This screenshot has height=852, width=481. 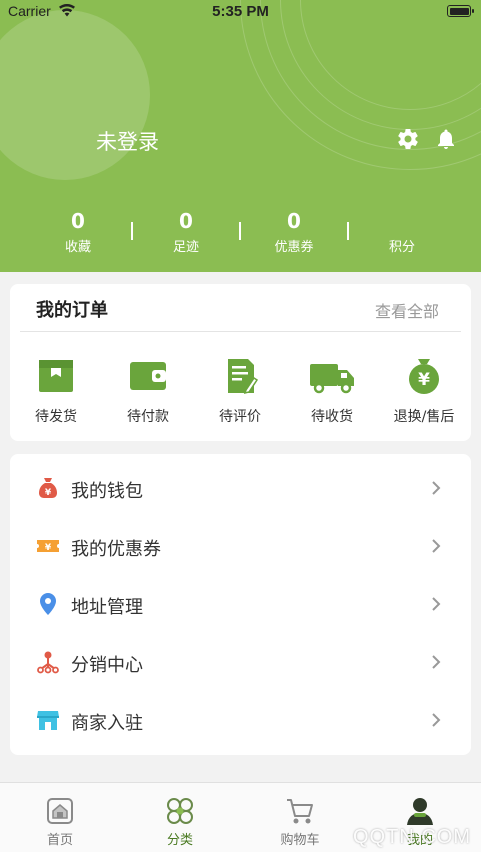 What do you see at coordinates (420, 811) in the screenshot?
I see `profile-icon` at bounding box center [420, 811].